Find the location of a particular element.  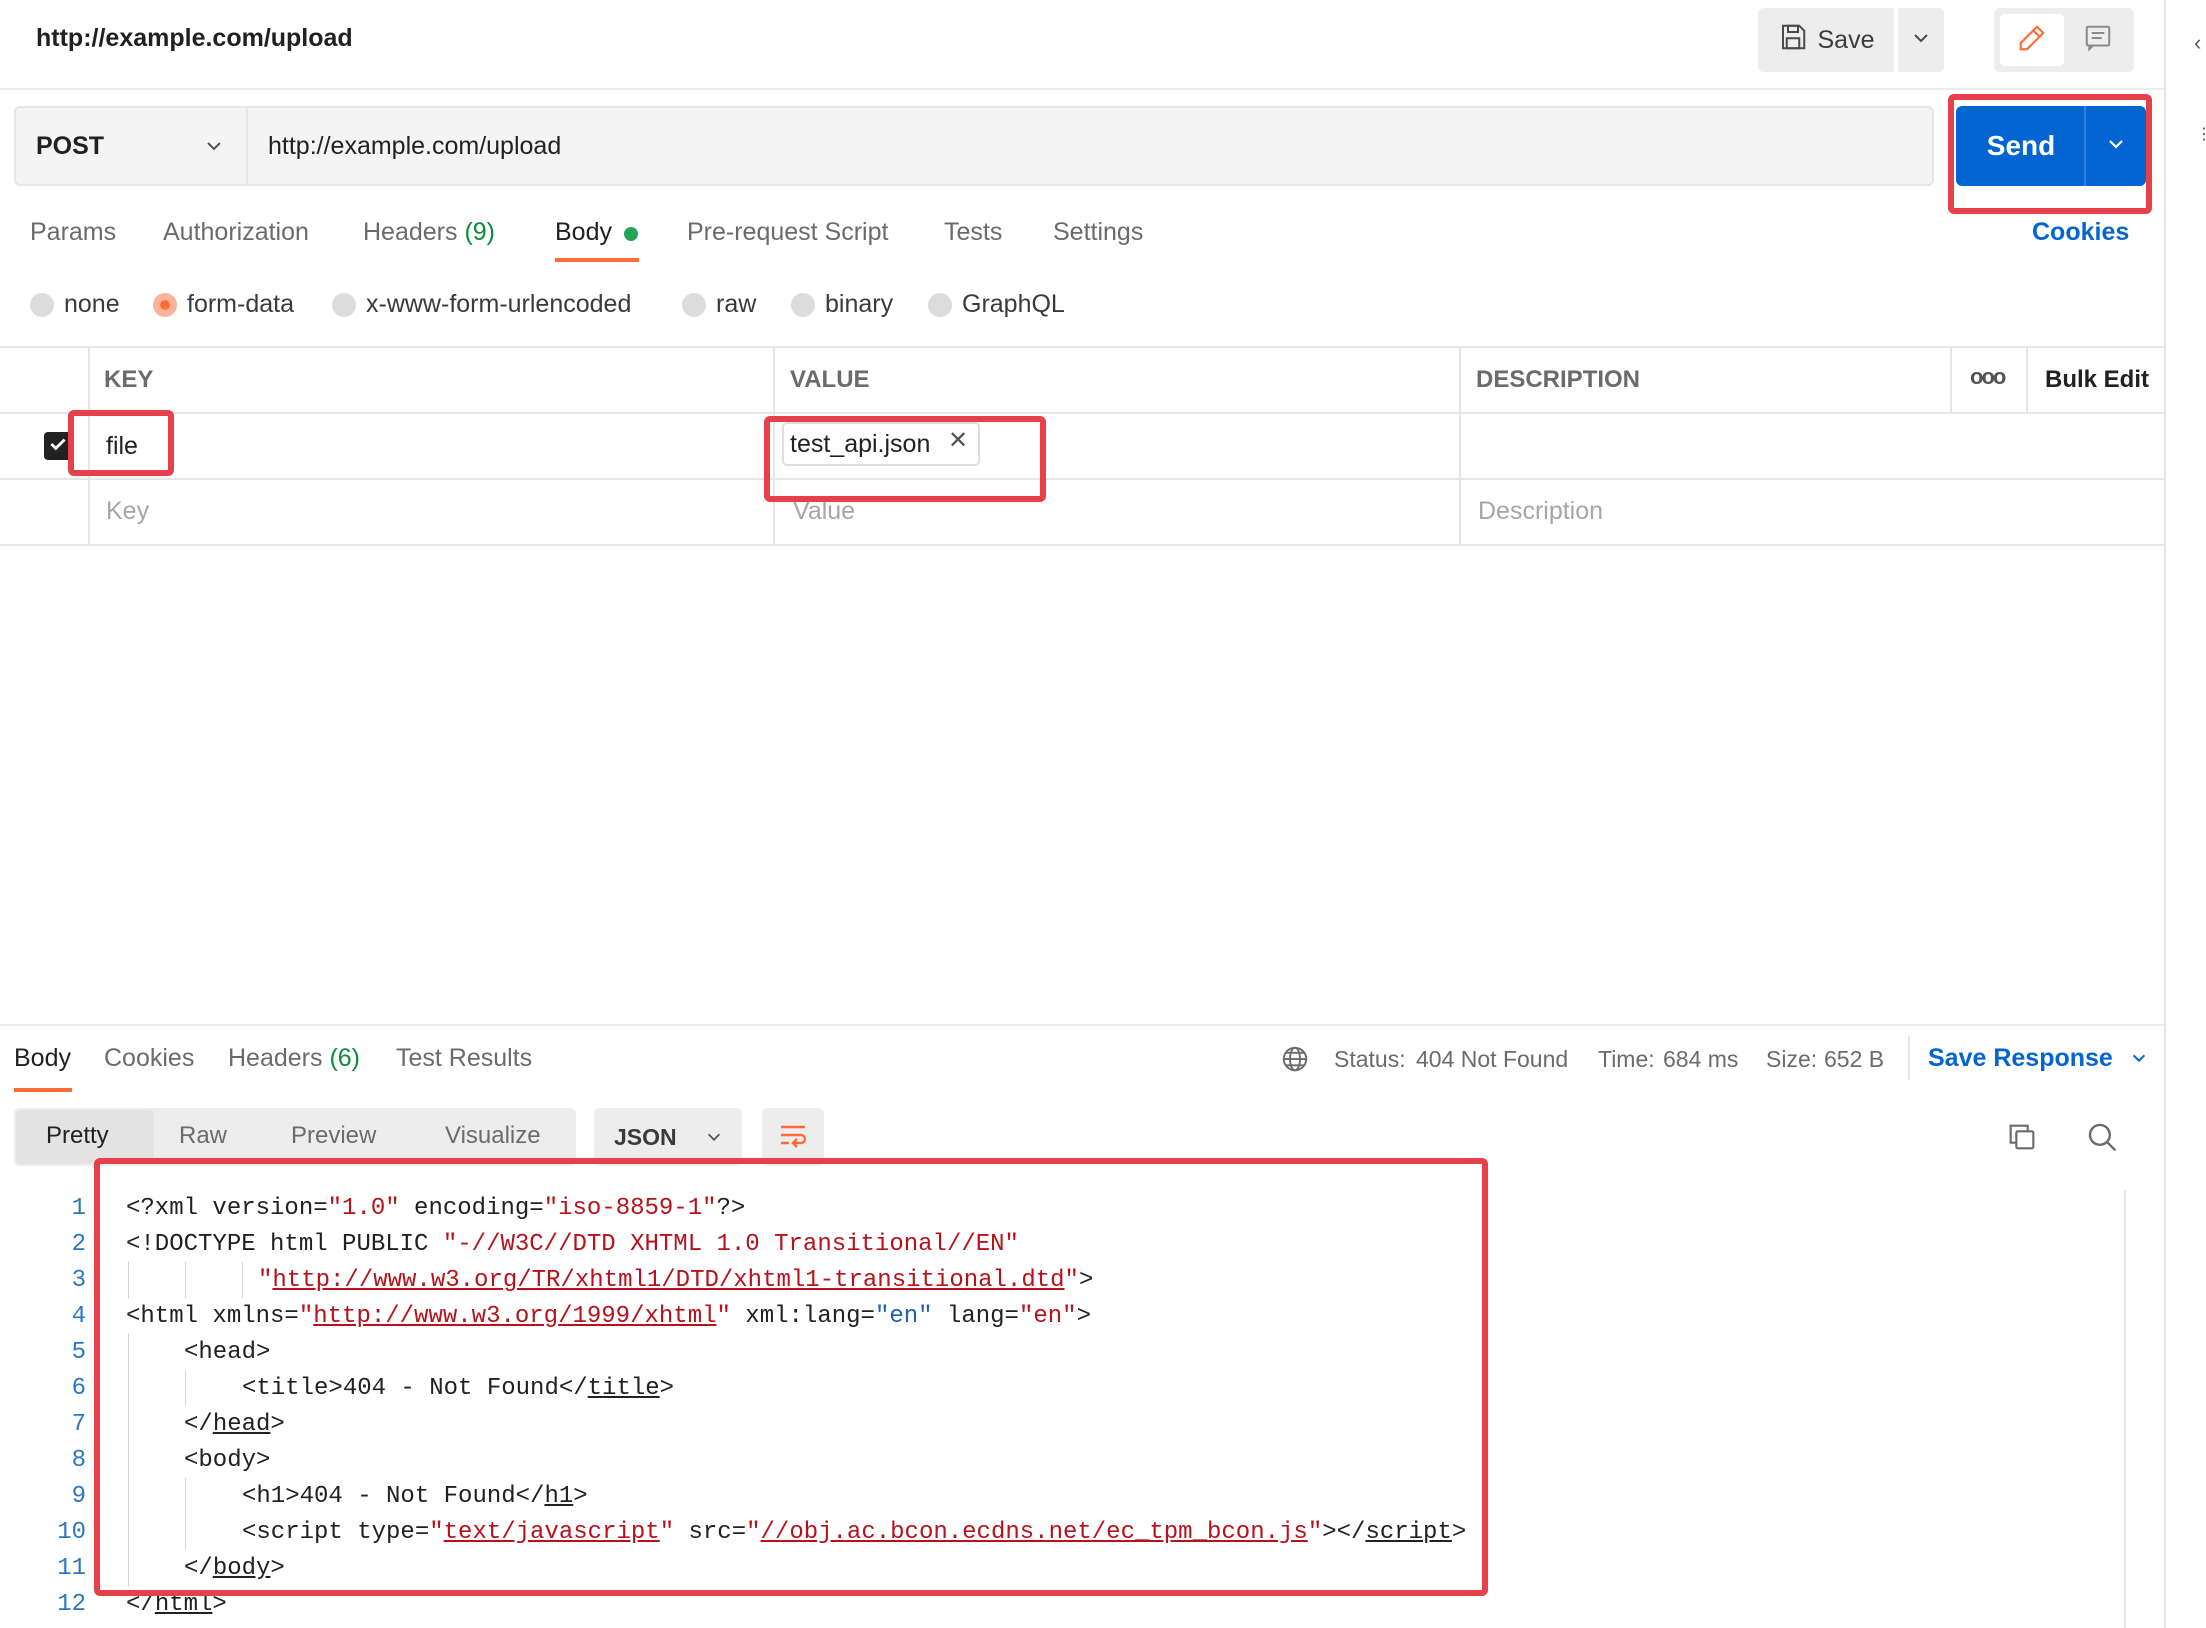

tab-body: Body is located at coordinates (583, 232).